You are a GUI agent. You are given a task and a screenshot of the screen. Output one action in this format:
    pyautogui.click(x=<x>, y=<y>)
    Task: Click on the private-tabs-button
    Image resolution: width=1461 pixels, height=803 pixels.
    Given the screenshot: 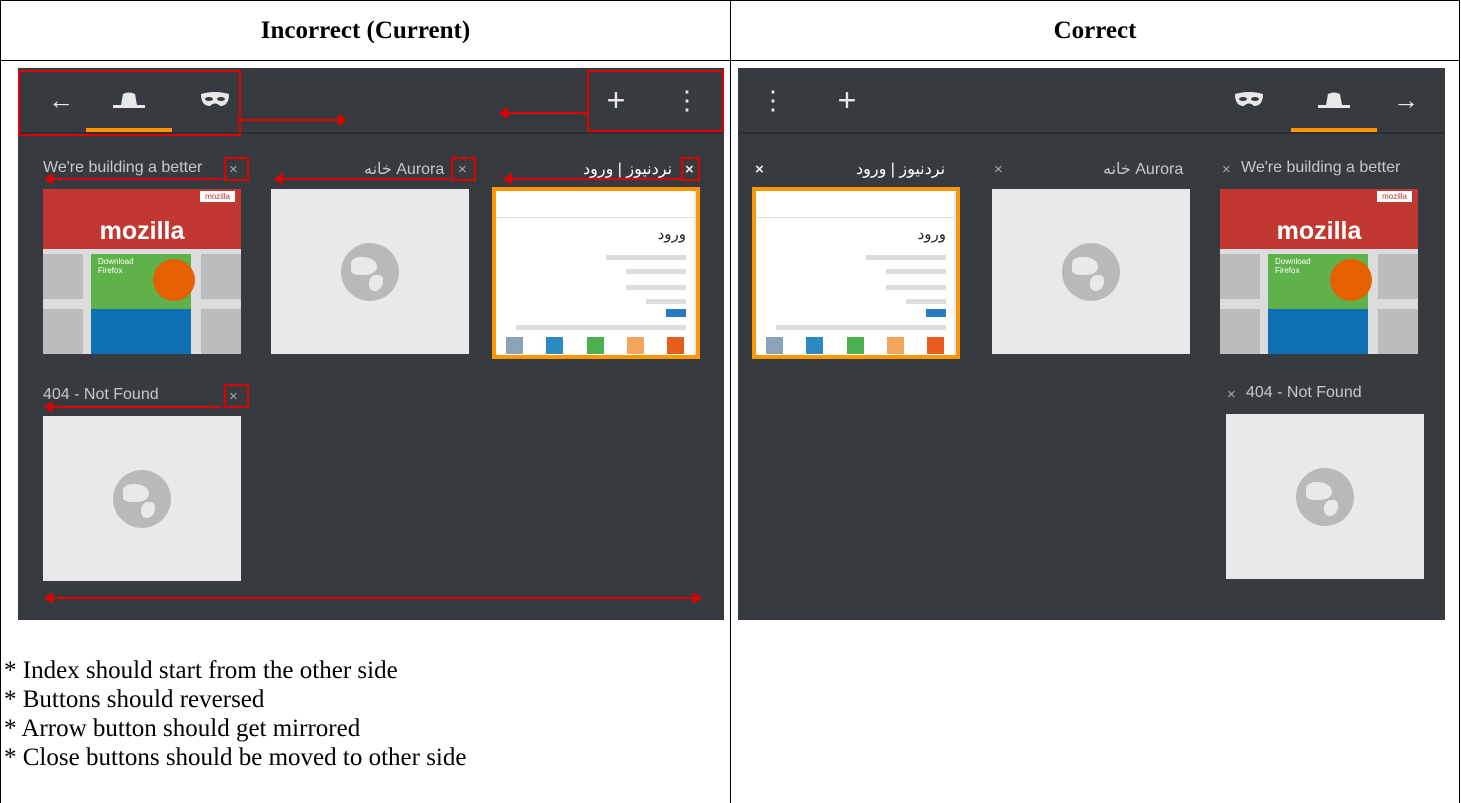 What is the action you would take?
    pyautogui.click(x=1249, y=100)
    